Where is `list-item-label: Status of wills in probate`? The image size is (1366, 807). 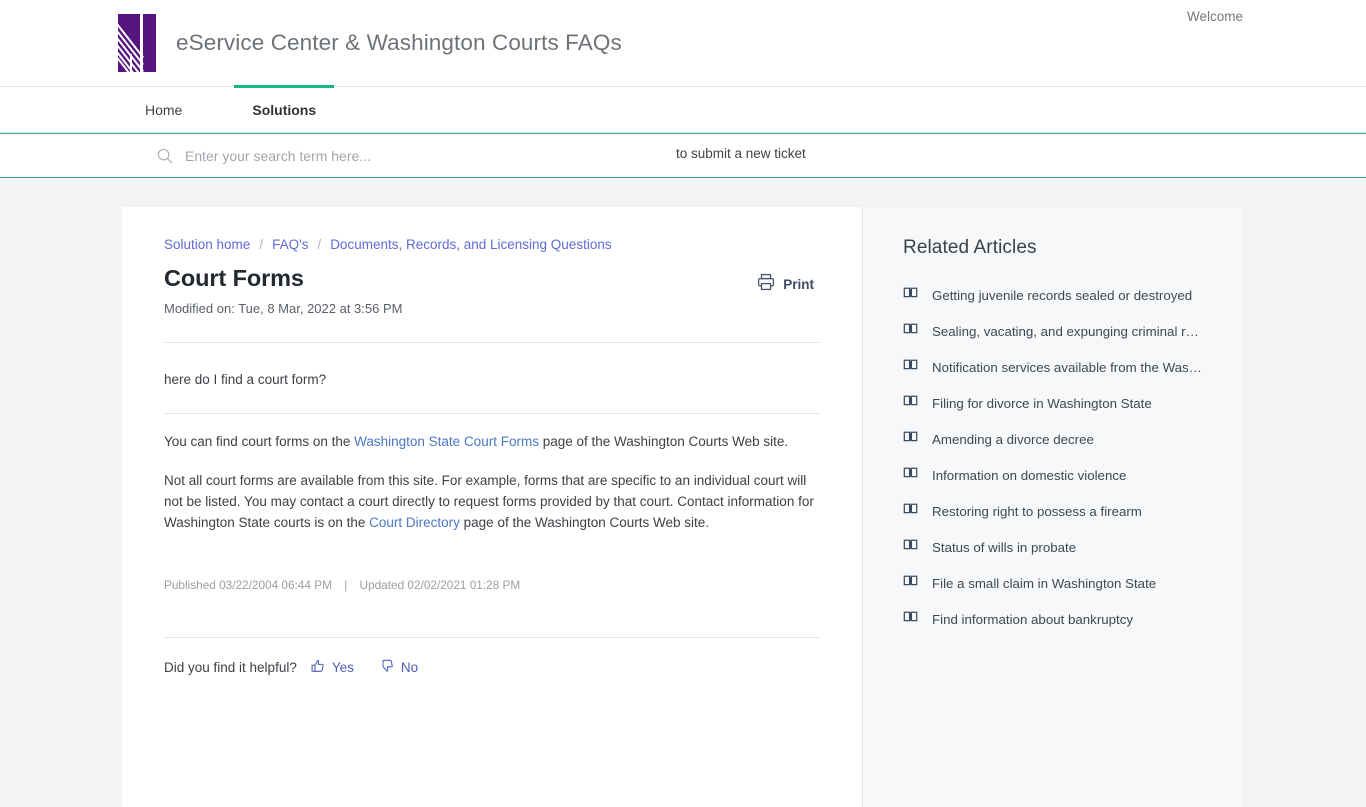 list-item-label: Status of wills in probate is located at coordinates (1004, 547).